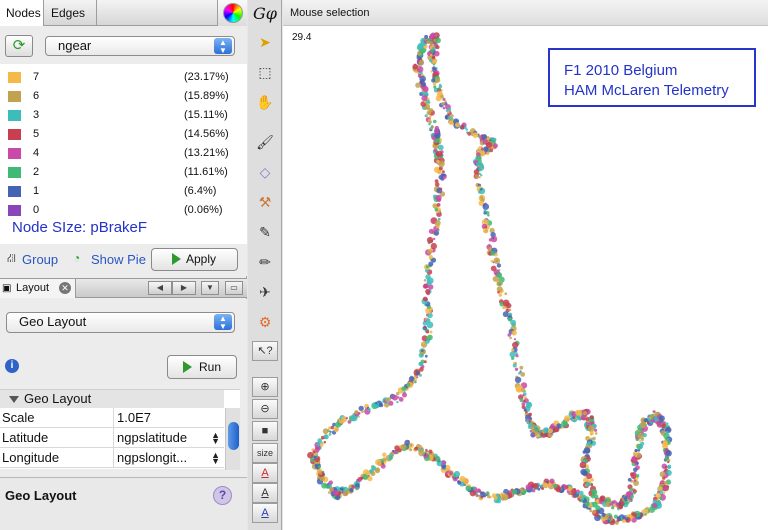  I want to click on minimize-panel-button: ▭, so click(234, 288).